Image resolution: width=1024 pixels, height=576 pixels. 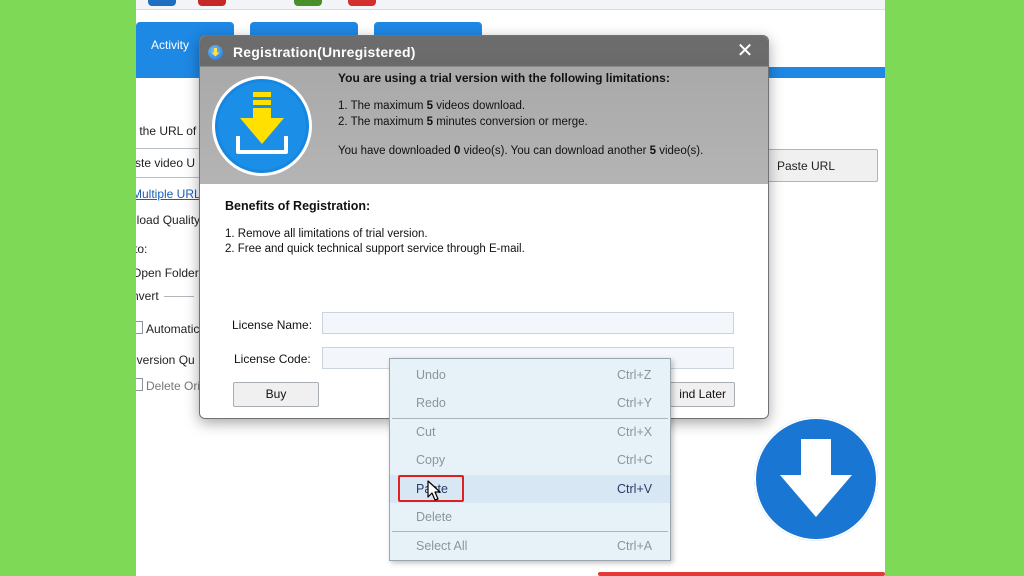 I want to click on open-folder-label: Open Folder, so click(x=167, y=273).